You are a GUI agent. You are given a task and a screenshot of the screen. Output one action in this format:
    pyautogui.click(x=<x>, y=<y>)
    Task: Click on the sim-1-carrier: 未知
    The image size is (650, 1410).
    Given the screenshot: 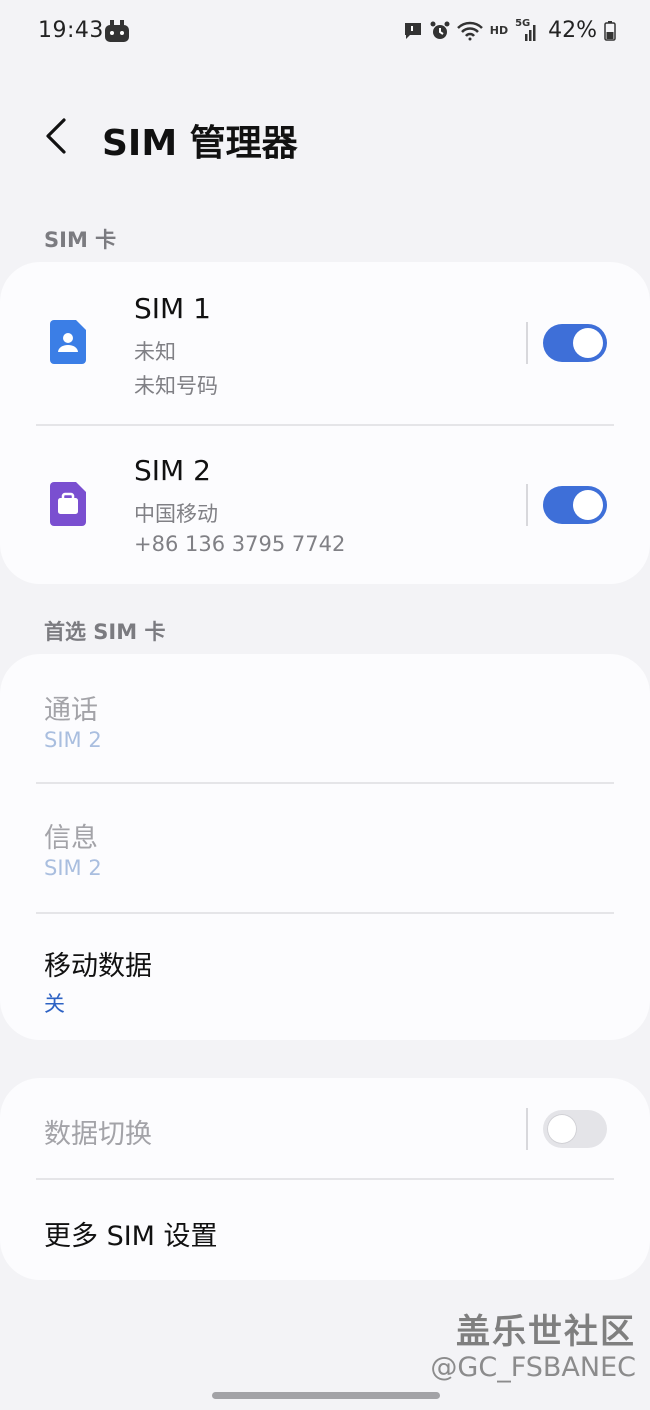 What is the action you would take?
    pyautogui.click(x=155, y=352)
    